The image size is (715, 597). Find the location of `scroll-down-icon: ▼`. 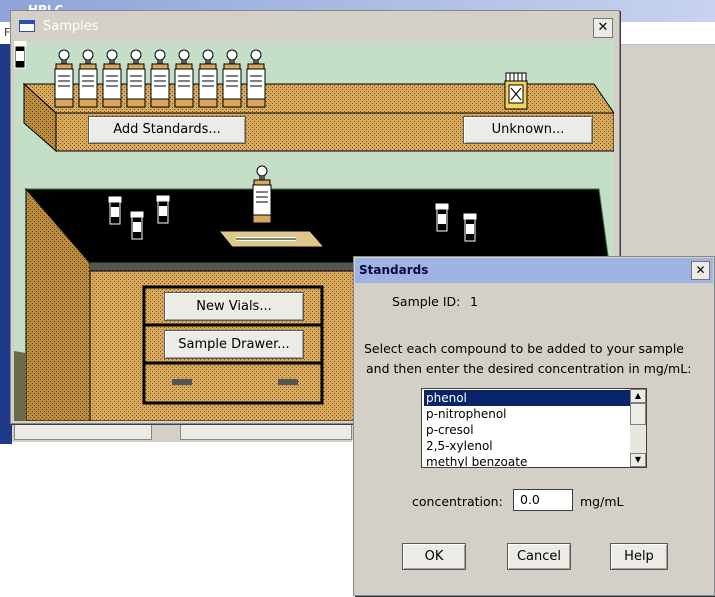

scroll-down-icon: ▼ is located at coordinates (638, 460).